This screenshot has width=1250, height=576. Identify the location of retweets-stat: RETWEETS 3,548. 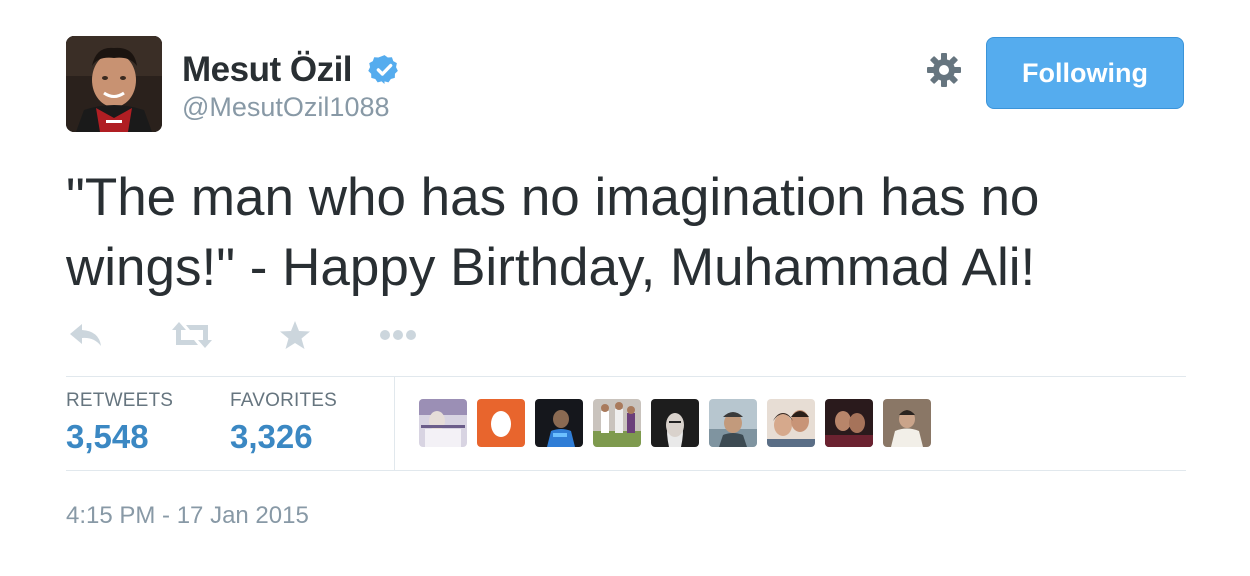
(119, 423).